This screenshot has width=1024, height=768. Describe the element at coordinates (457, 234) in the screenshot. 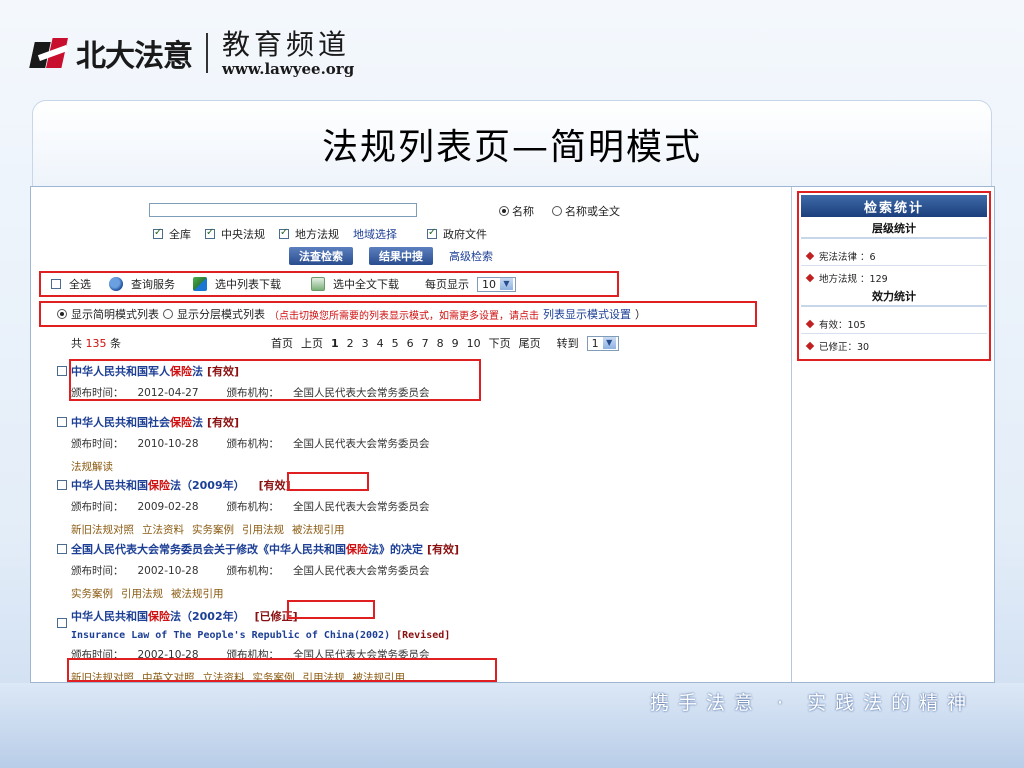

I see `checkbox-gov: 政府文件` at that location.